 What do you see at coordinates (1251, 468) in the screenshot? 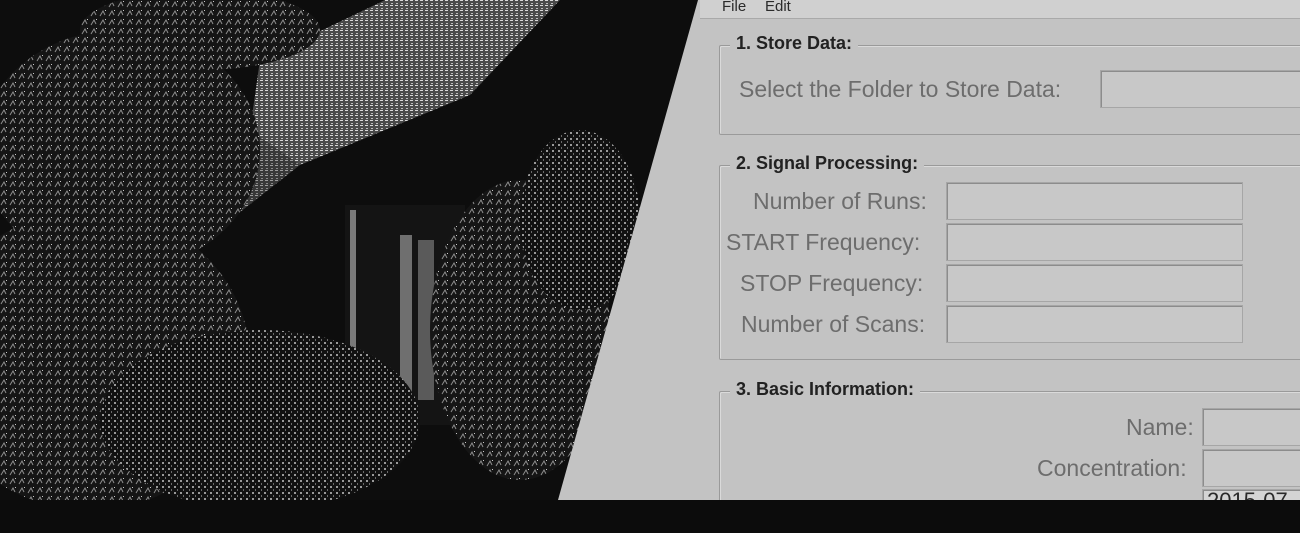
I see `concentration-input` at bounding box center [1251, 468].